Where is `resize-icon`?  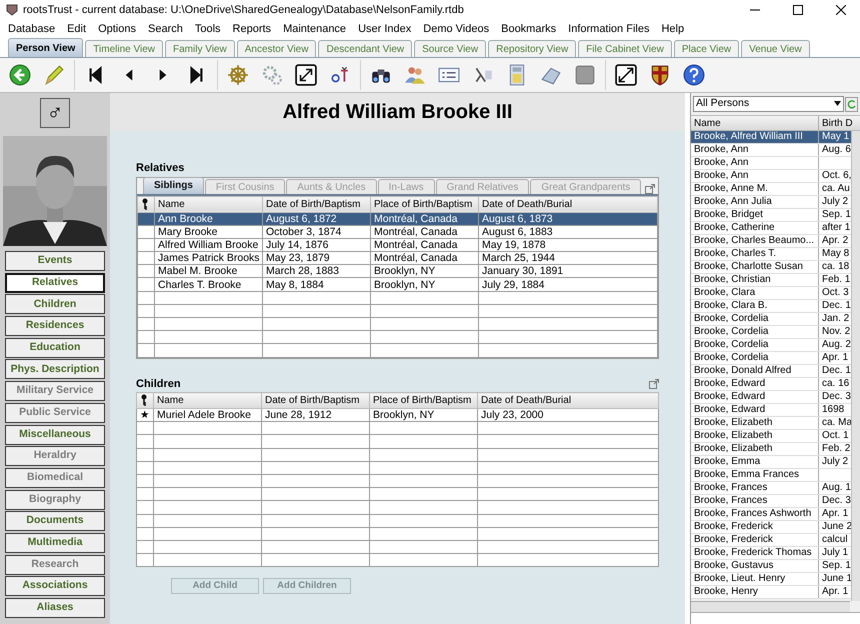 resize-icon is located at coordinates (626, 75).